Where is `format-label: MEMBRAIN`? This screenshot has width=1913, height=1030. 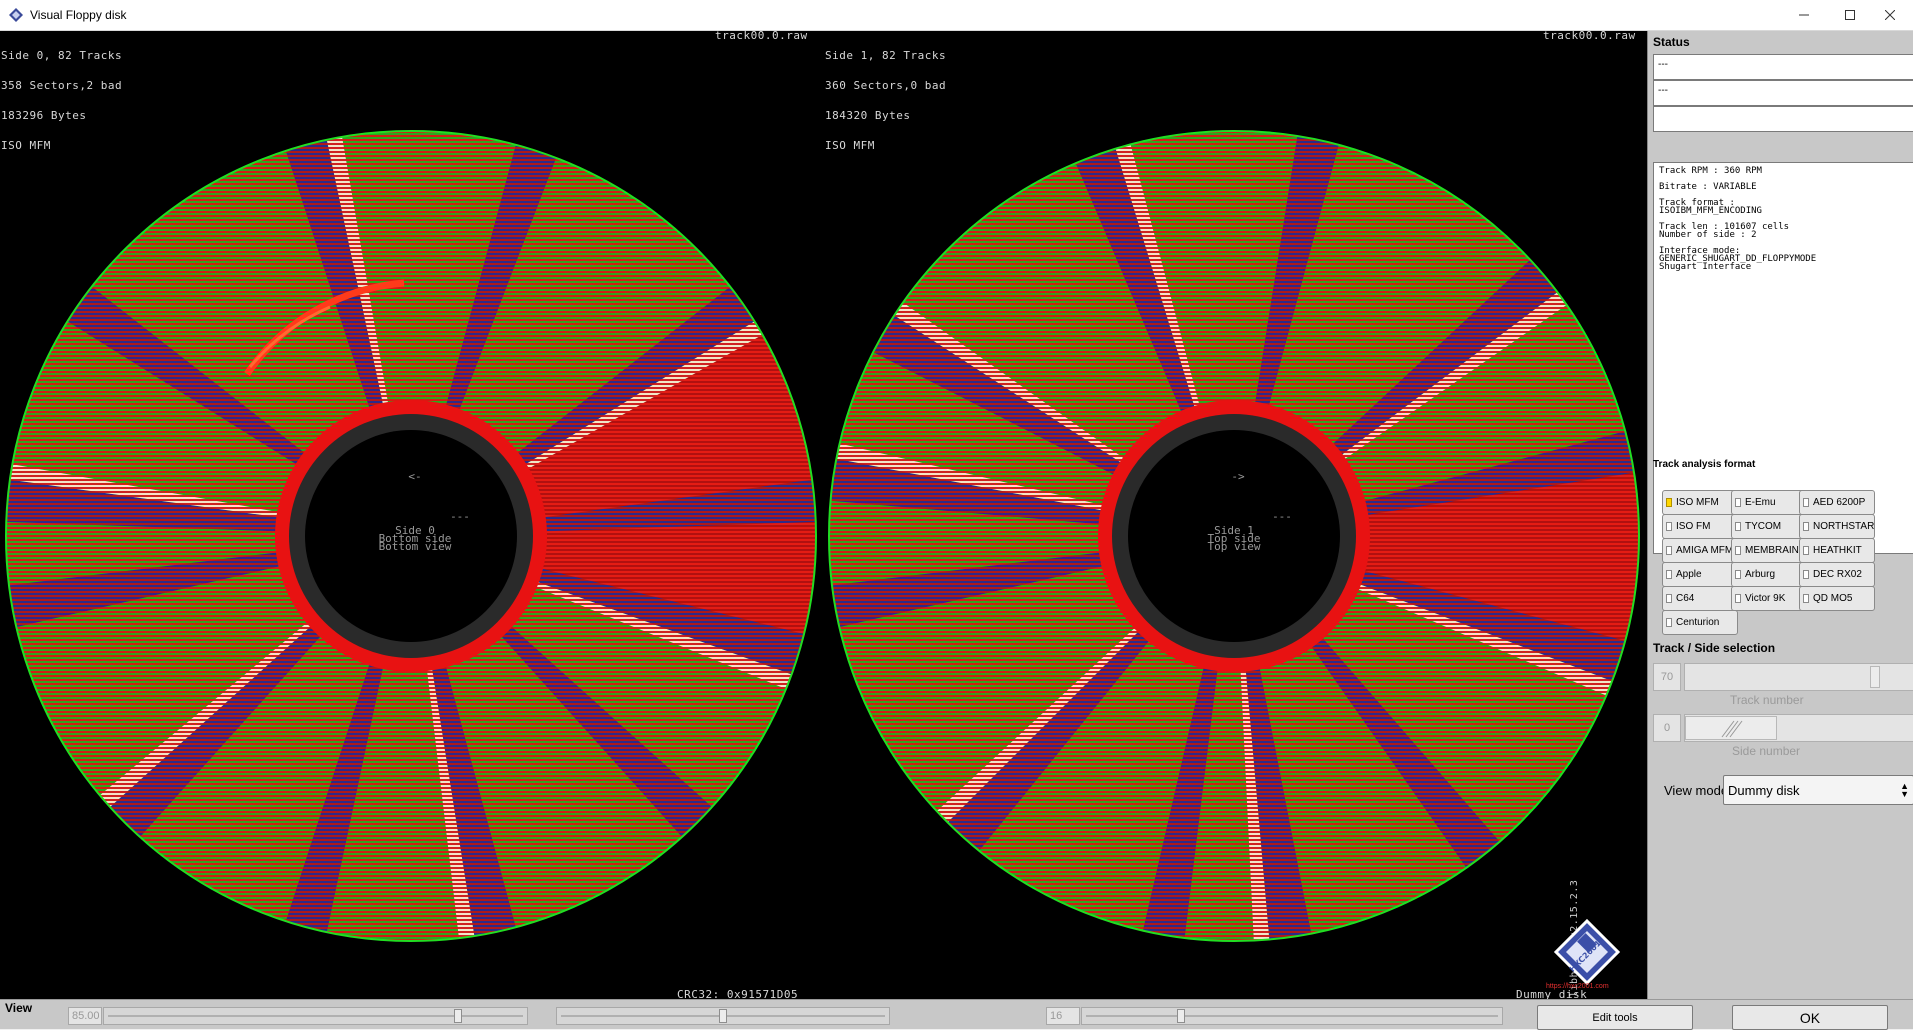 format-label: MEMBRAIN is located at coordinates (1772, 550).